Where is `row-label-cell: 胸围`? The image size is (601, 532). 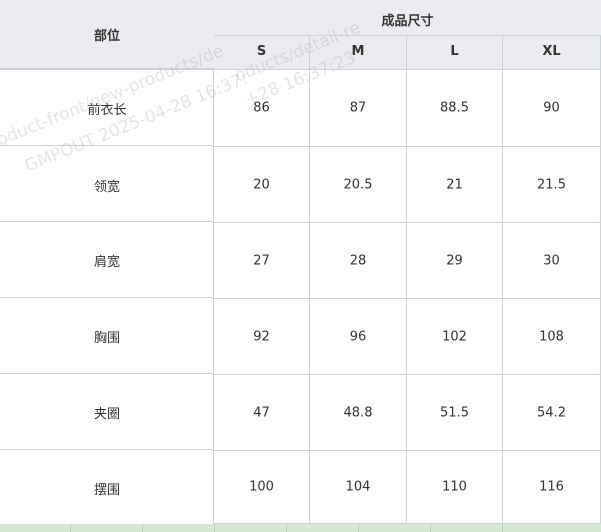
row-label-cell: 胸围 is located at coordinates (107, 335).